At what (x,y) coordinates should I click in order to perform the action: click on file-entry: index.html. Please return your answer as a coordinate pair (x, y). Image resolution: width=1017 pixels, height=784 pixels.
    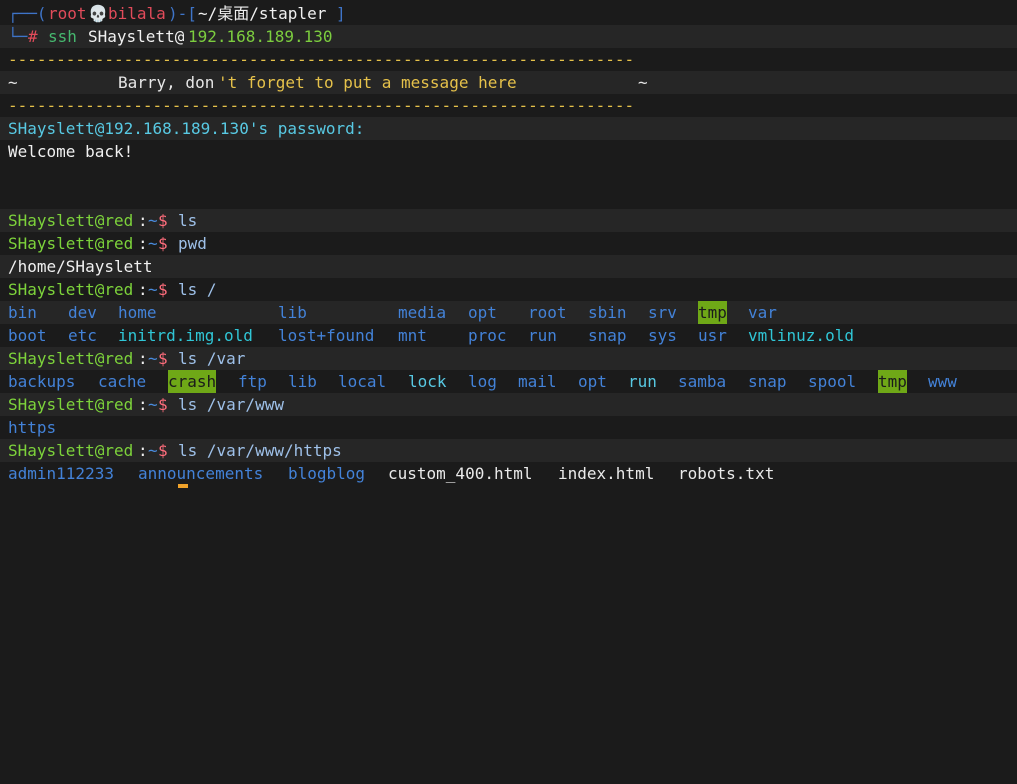
    Looking at the image, I should click on (606, 473).